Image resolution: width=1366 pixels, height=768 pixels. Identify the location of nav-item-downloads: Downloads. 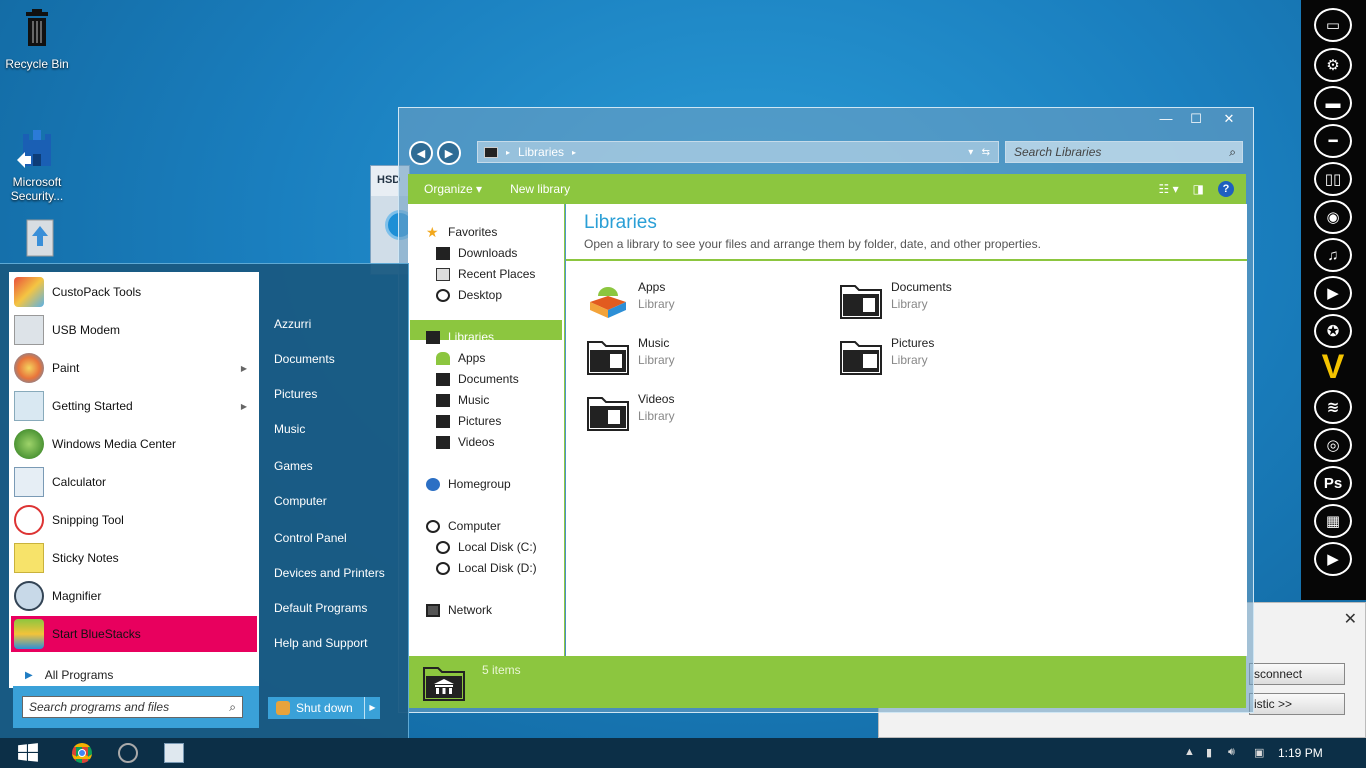
(476, 253).